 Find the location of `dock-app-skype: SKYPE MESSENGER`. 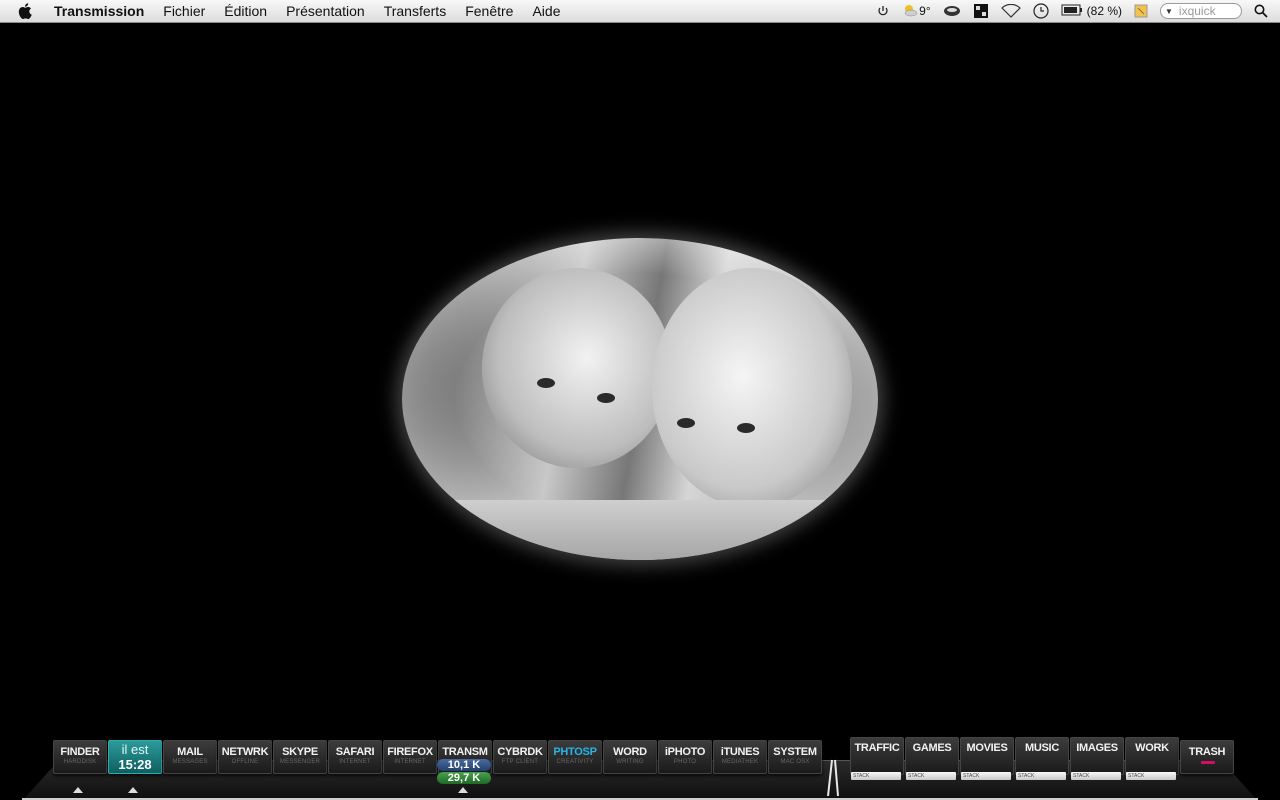

dock-app-skype: SKYPE MESSENGER is located at coordinates (300, 757).